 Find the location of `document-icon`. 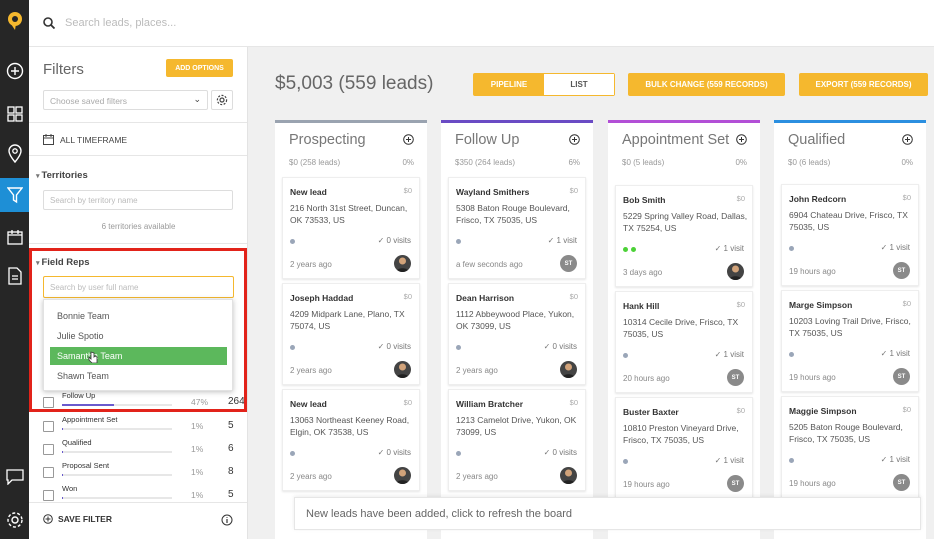

document-icon is located at coordinates (14, 276).